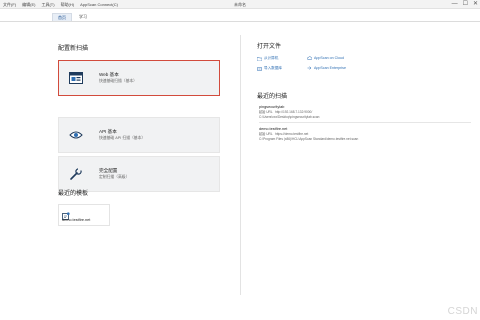 This screenshot has height=320, width=480. Describe the element at coordinates (76, 220) in the screenshot. I see `template-name: demo.testfire.net` at that location.